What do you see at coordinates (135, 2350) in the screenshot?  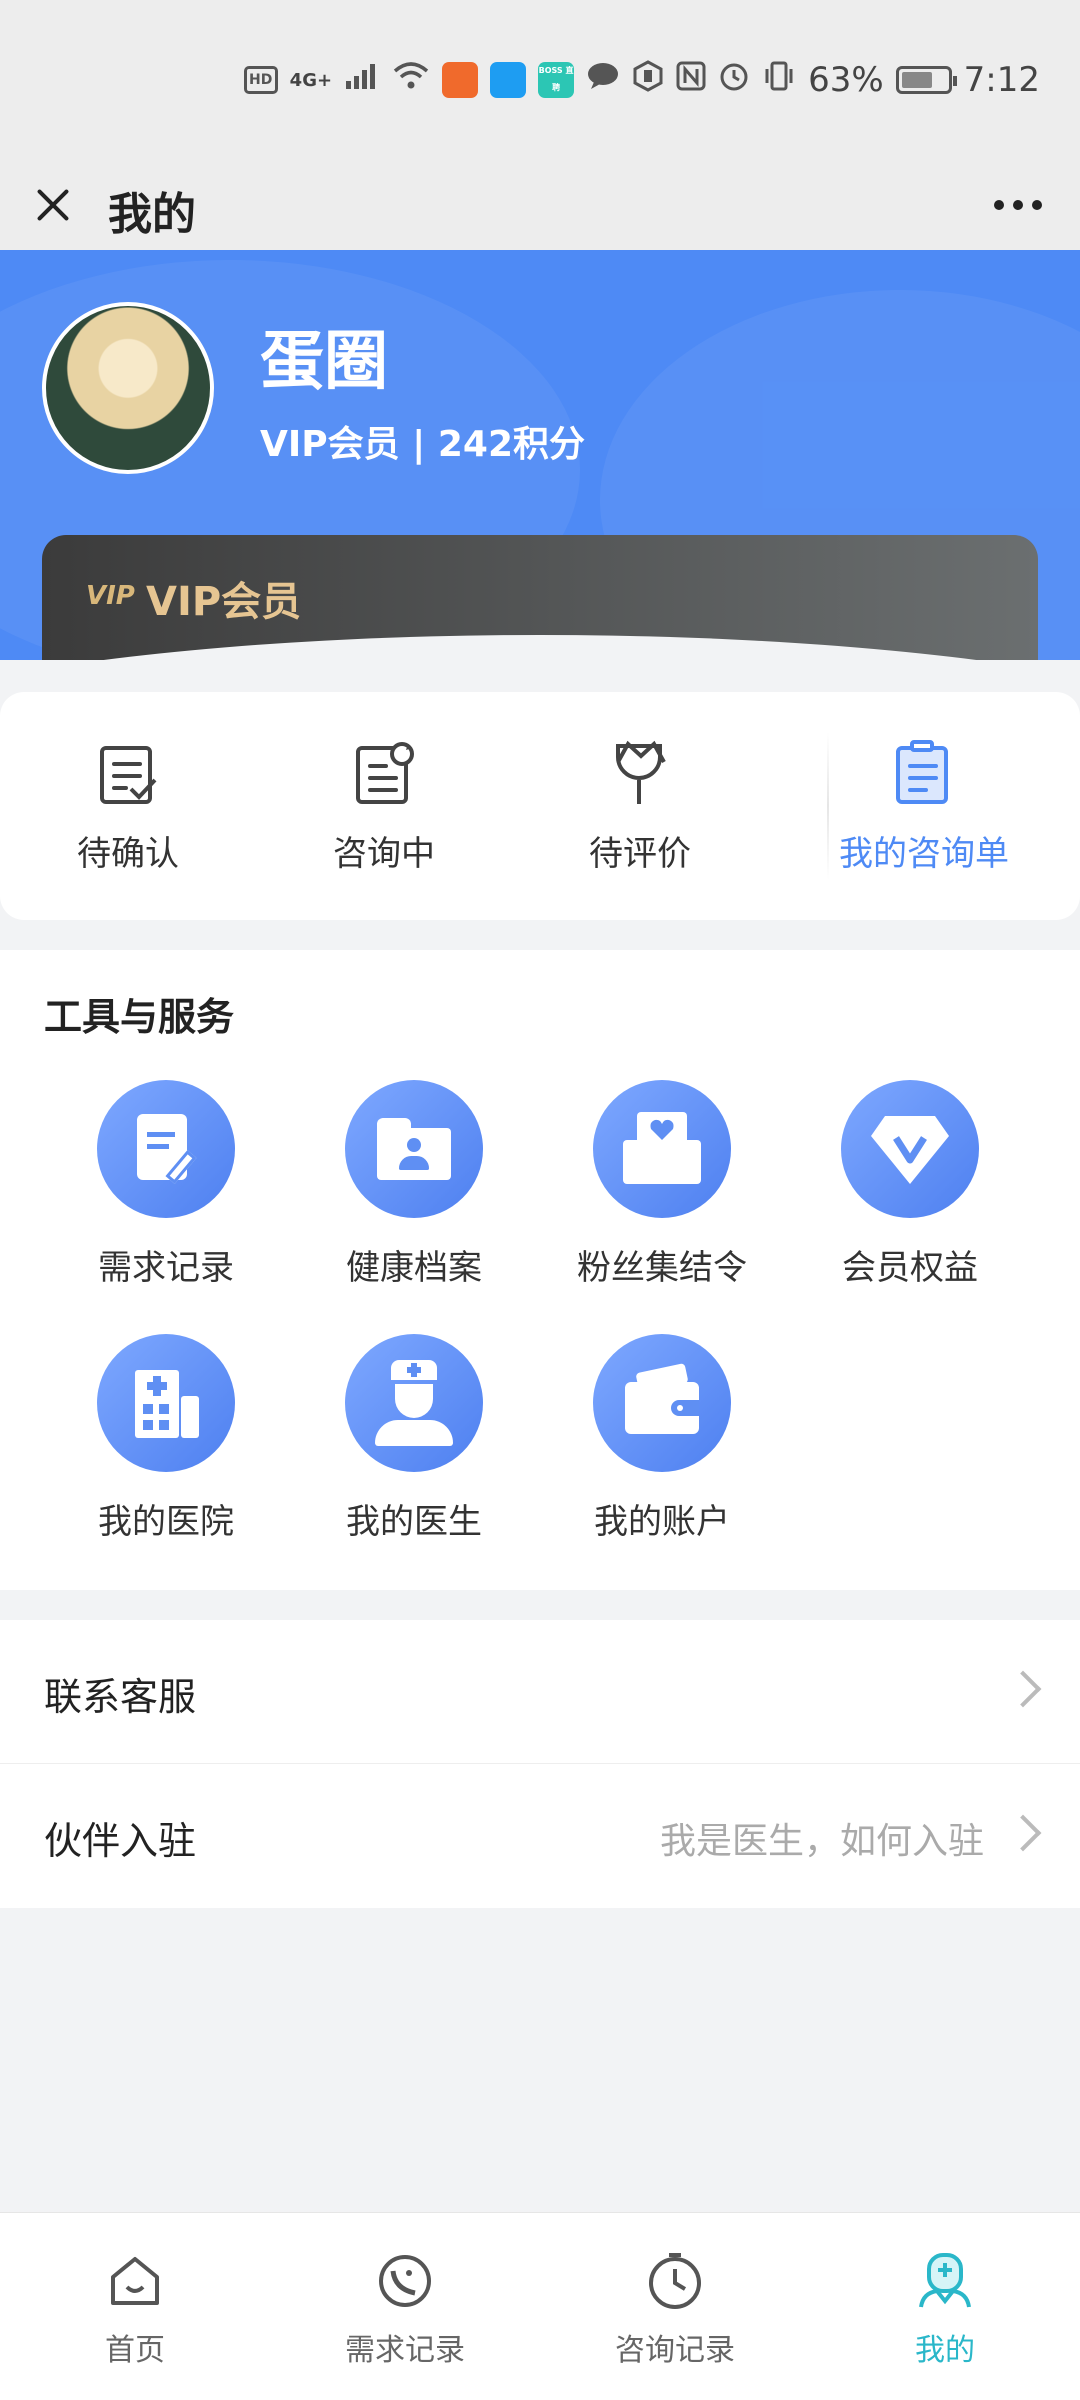 I see `nav-label: 首页` at bounding box center [135, 2350].